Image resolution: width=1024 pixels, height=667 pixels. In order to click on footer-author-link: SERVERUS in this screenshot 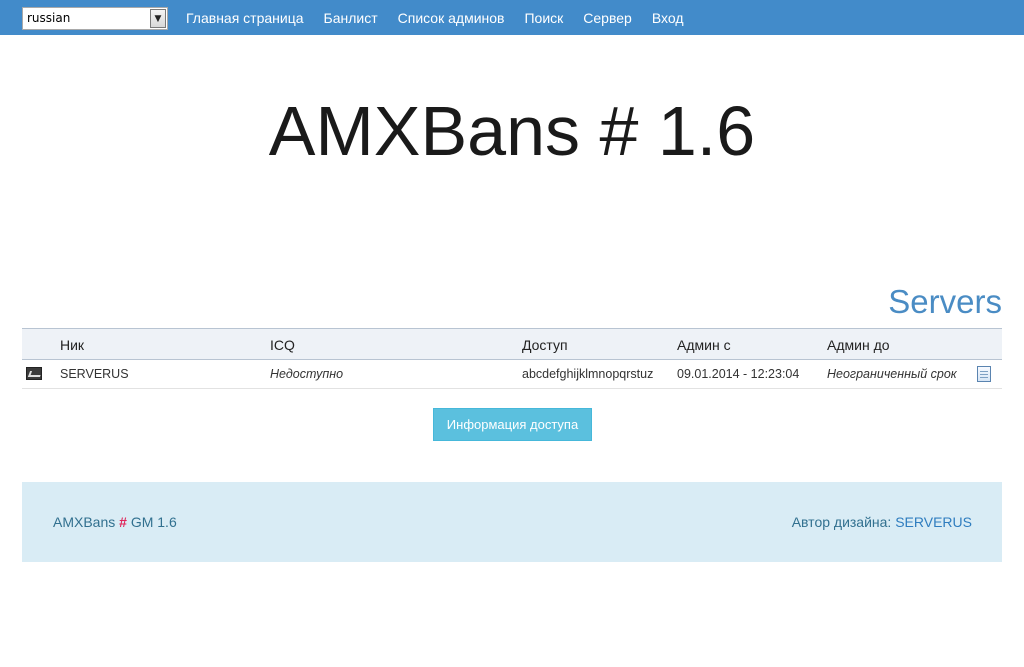, I will do `click(933, 522)`.